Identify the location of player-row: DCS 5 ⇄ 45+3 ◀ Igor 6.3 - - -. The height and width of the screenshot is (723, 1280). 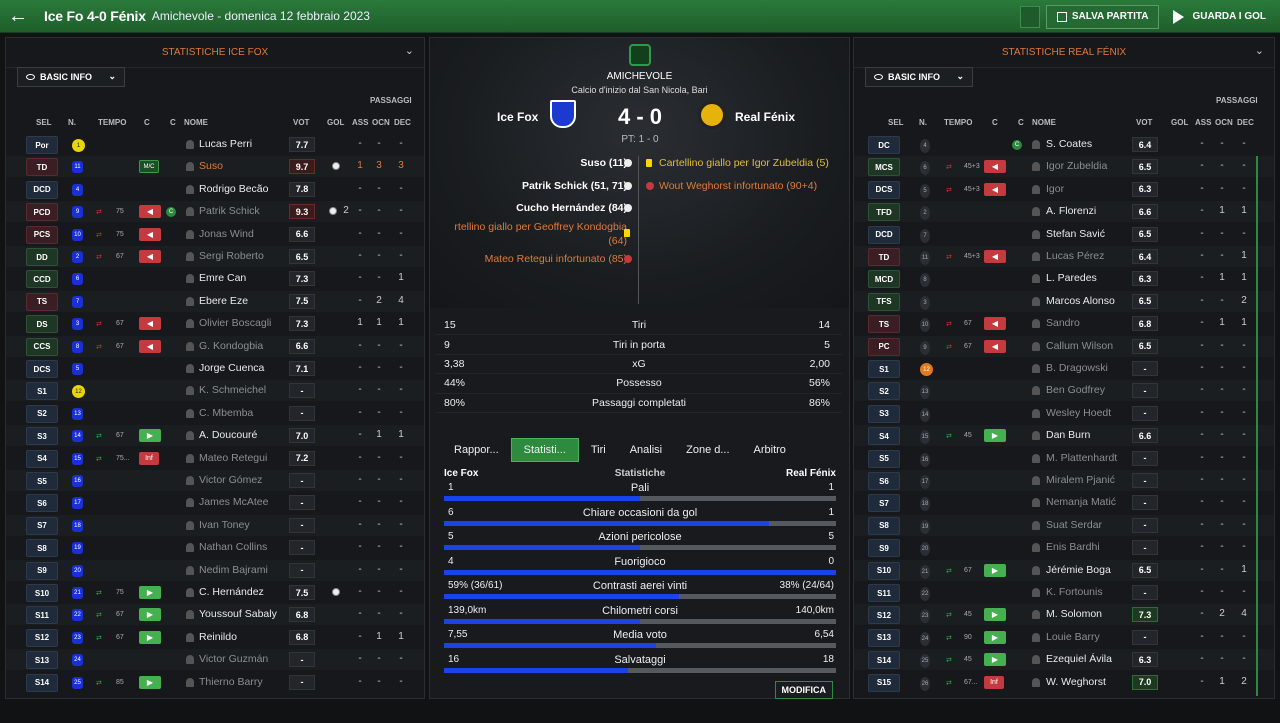
(1064, 189).